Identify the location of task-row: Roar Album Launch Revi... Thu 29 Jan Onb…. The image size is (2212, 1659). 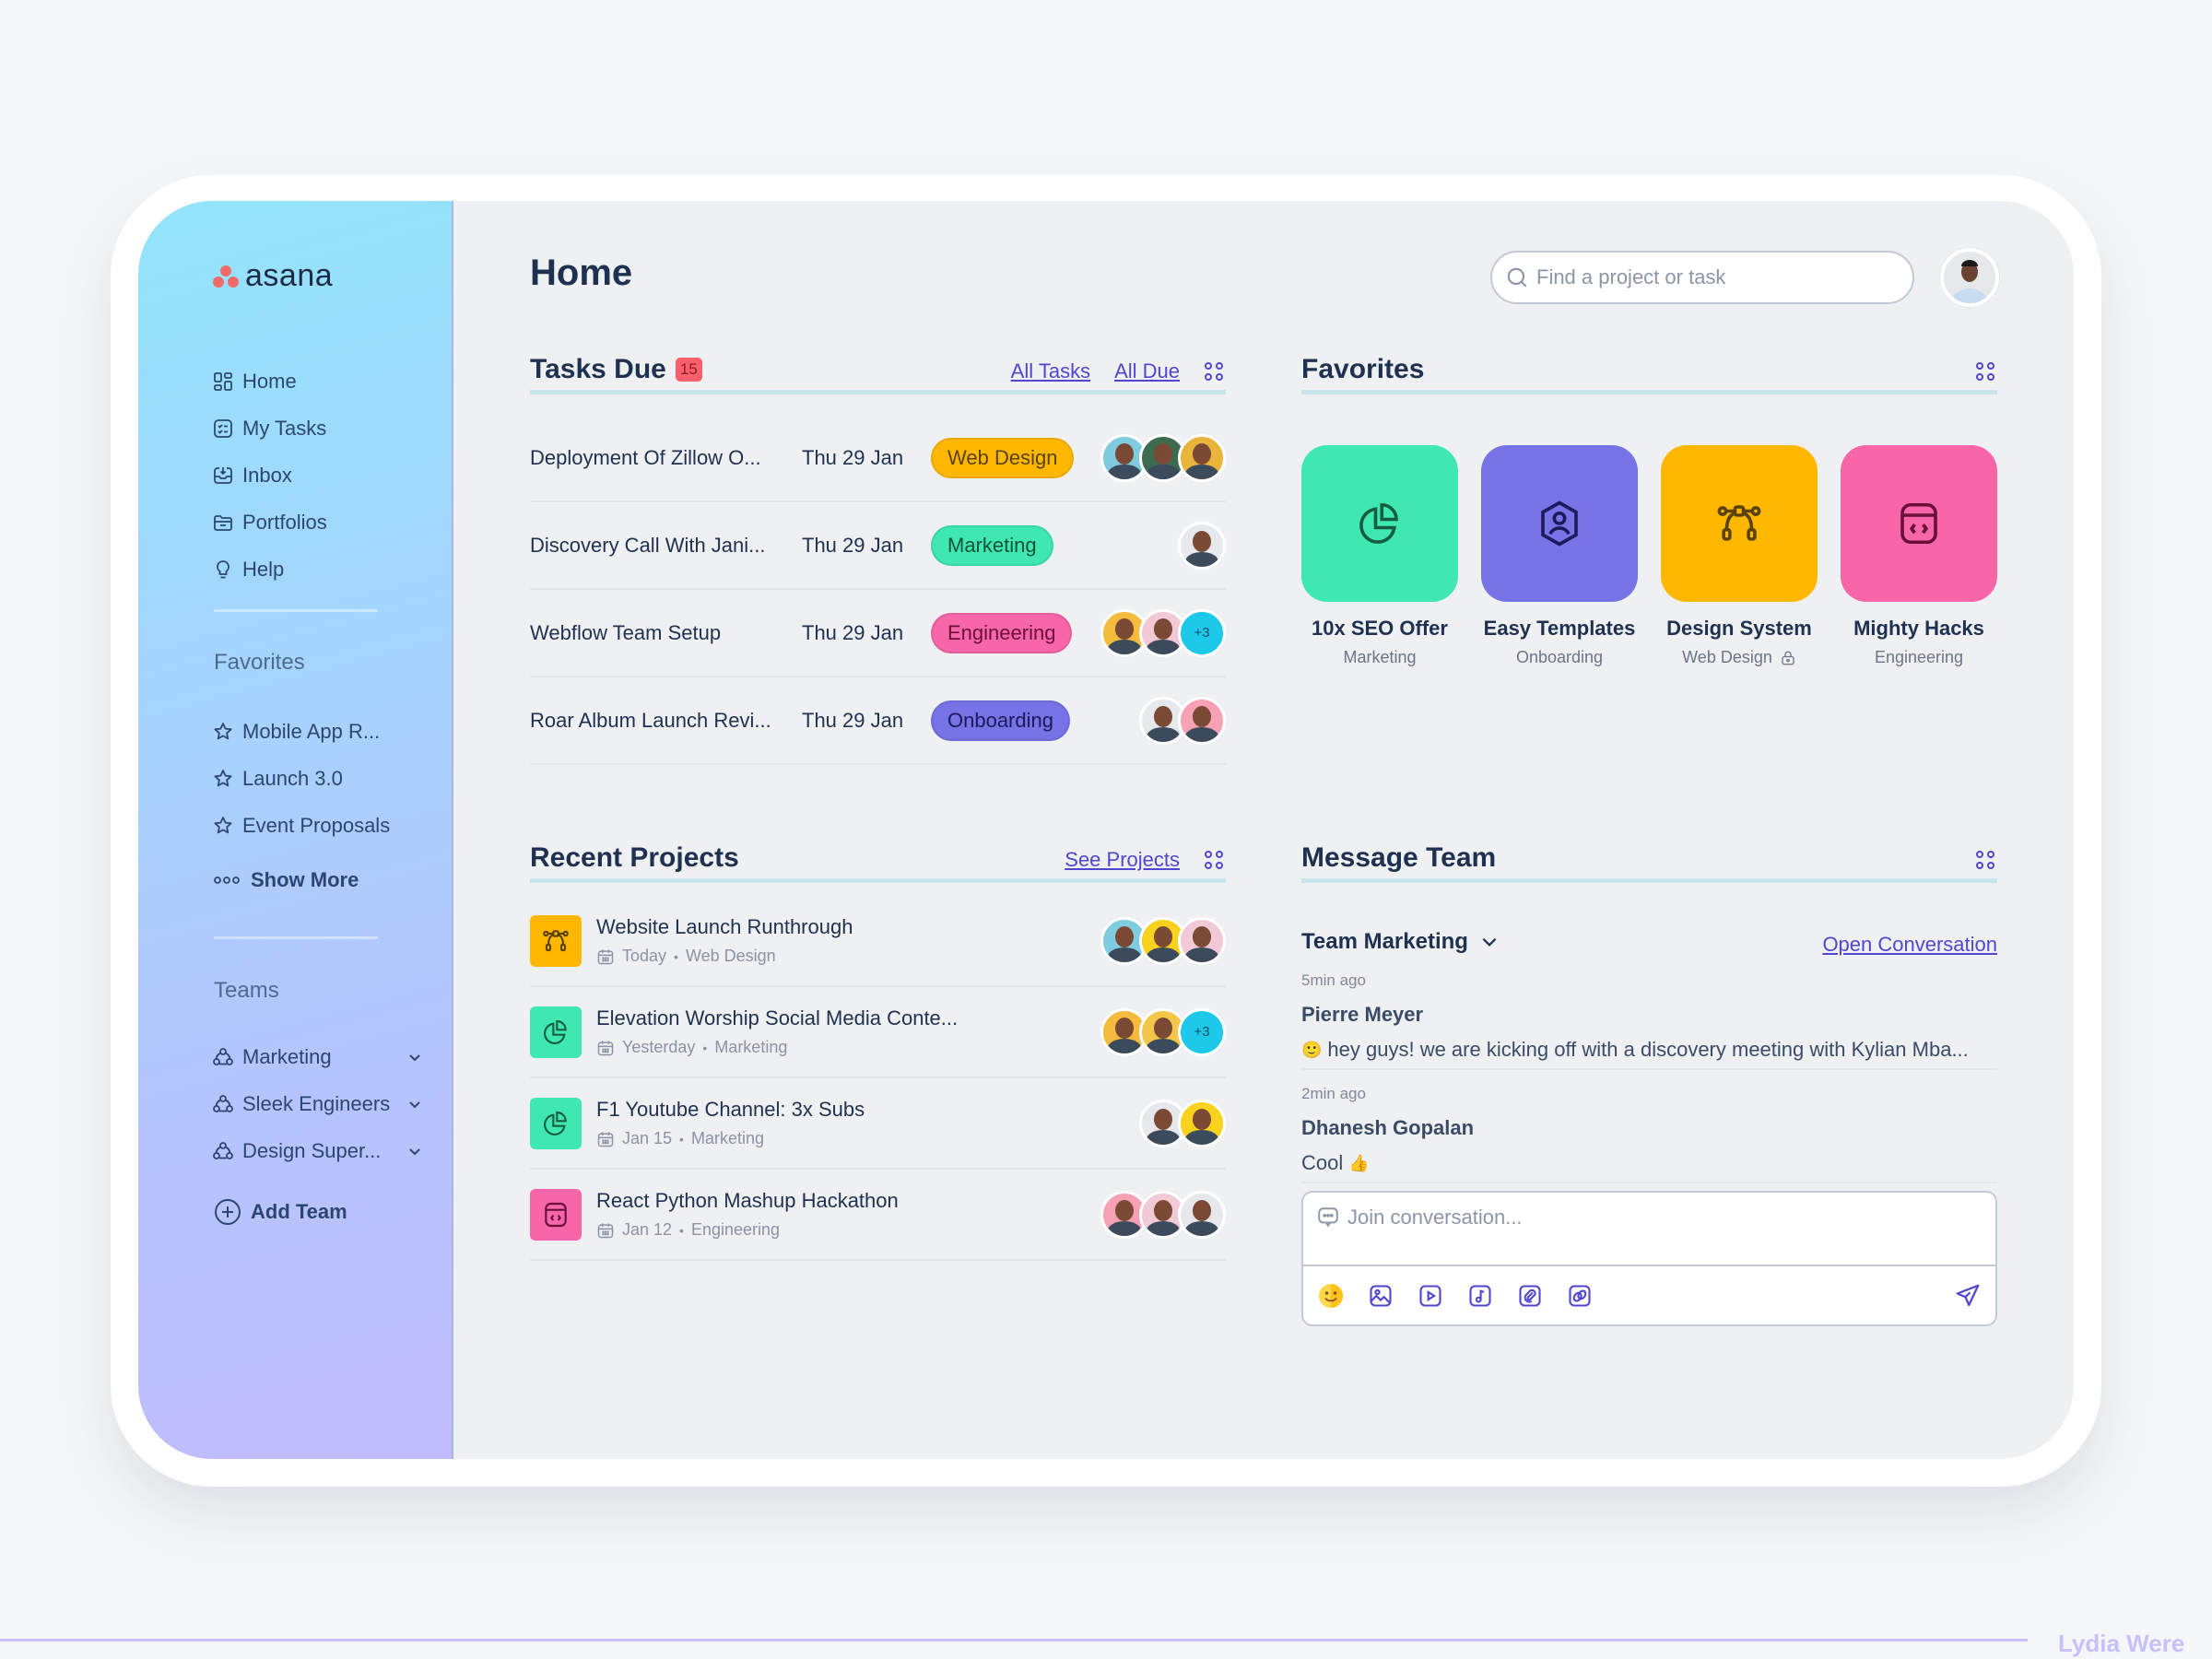
(878, 721).